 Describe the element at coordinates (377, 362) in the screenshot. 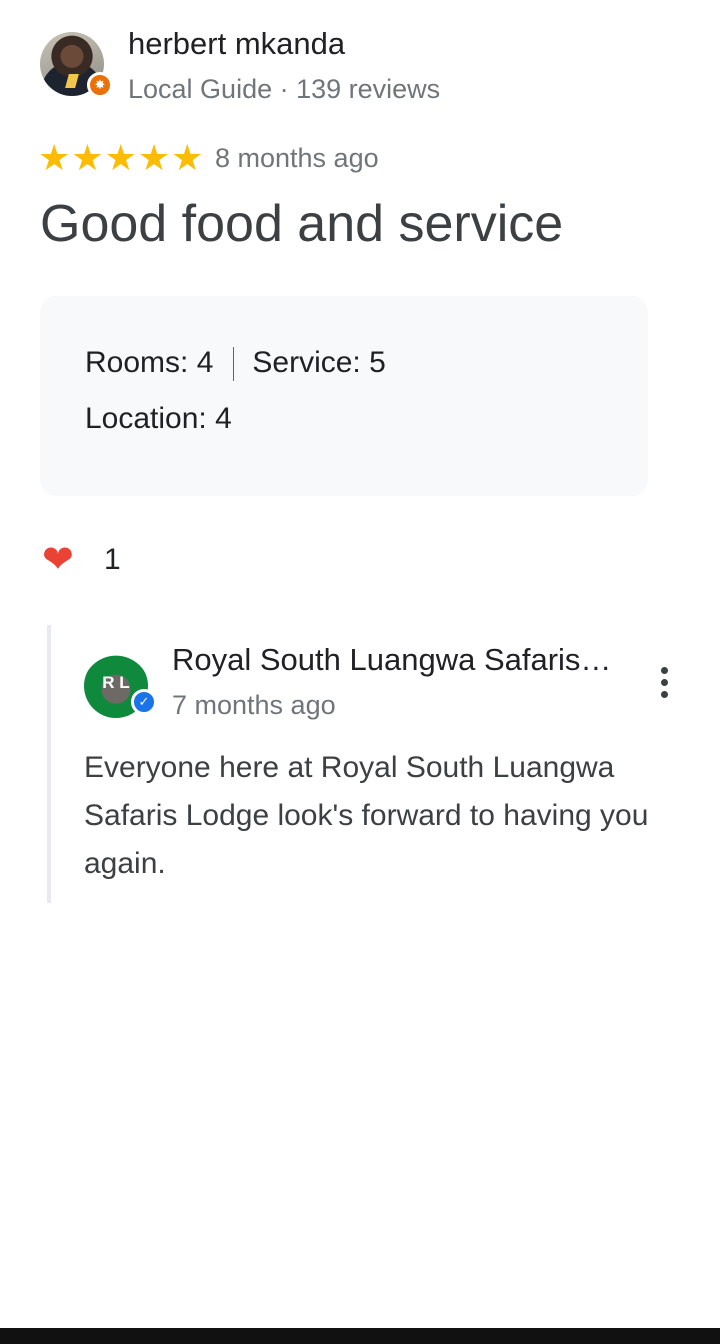

I see `service-value: 5` at that location.